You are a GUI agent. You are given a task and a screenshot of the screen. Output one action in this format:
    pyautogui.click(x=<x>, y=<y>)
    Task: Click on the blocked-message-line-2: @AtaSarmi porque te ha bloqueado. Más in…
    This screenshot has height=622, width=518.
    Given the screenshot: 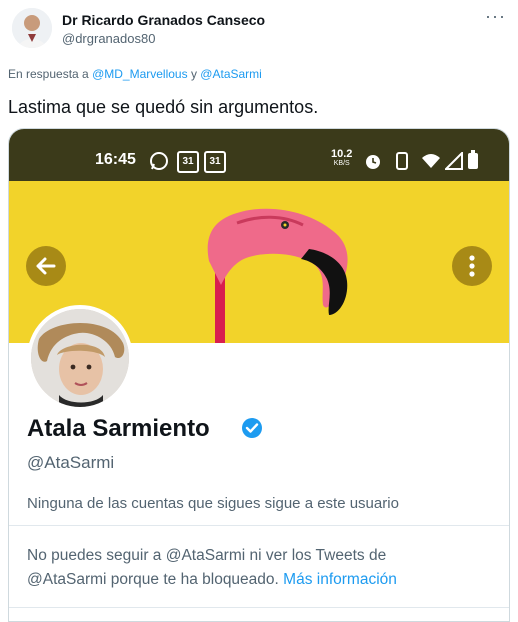 What is the action you would take?
    pyautogui.click(x=212, y=580)
    